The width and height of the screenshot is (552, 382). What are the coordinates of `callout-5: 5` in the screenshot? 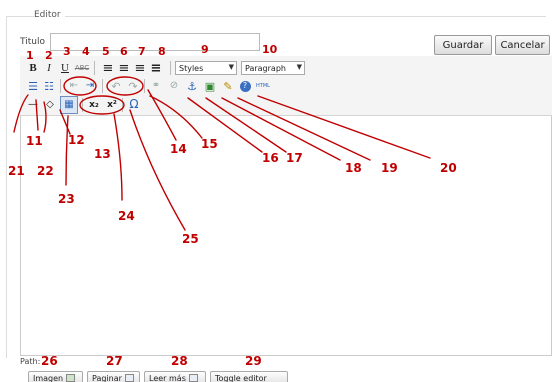 It's located at (106, 51).